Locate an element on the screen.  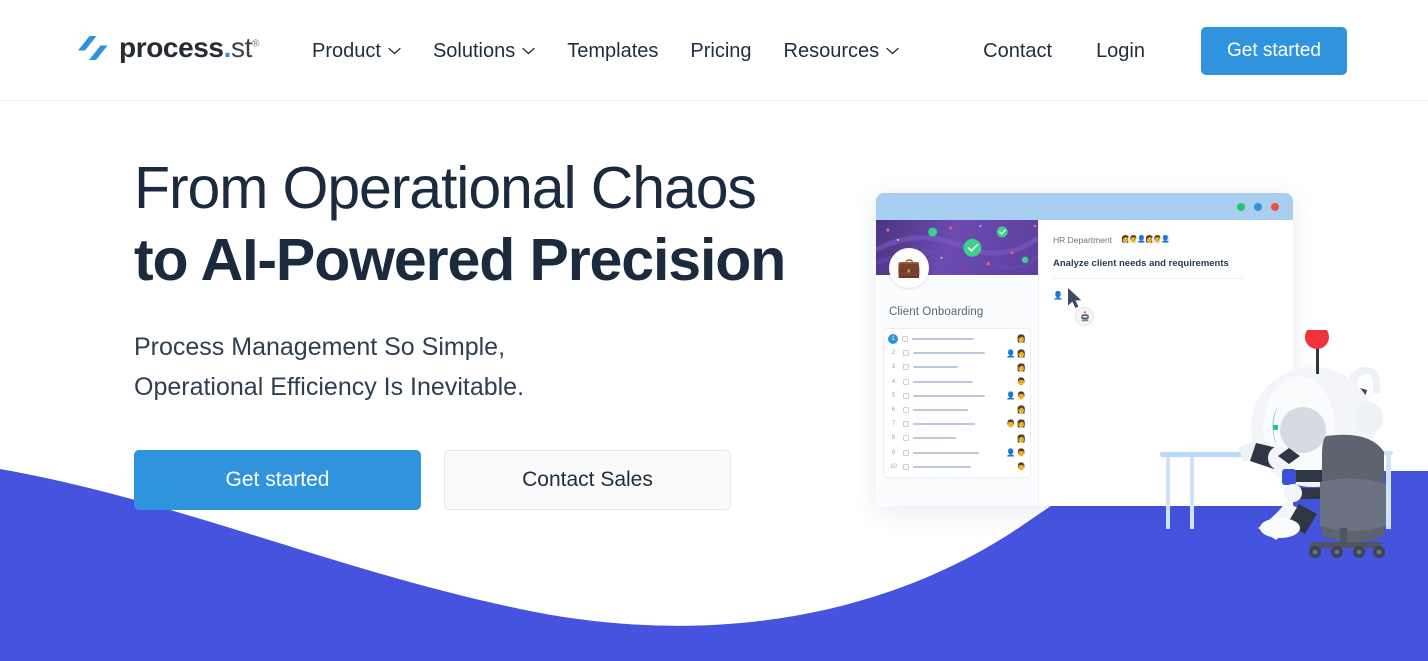
checklist-number: 6 is located at coordinates (893, 410).